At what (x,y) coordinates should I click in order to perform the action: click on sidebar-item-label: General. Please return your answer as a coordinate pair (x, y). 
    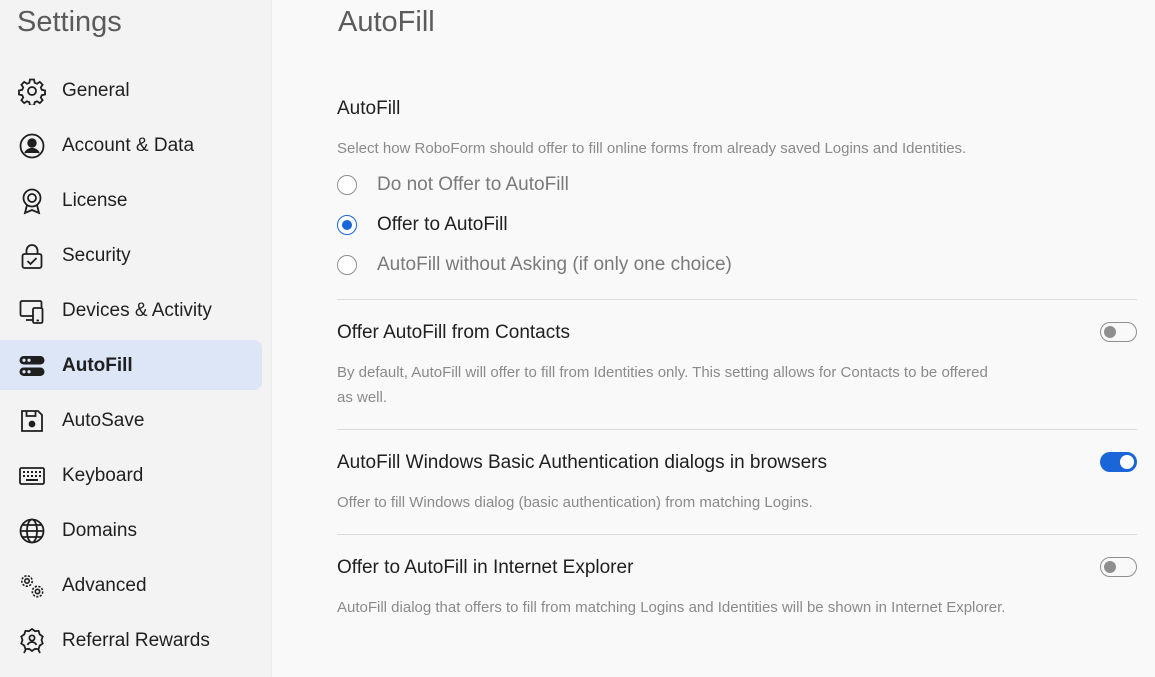
    Looking at the image, I should click on (96, 90).